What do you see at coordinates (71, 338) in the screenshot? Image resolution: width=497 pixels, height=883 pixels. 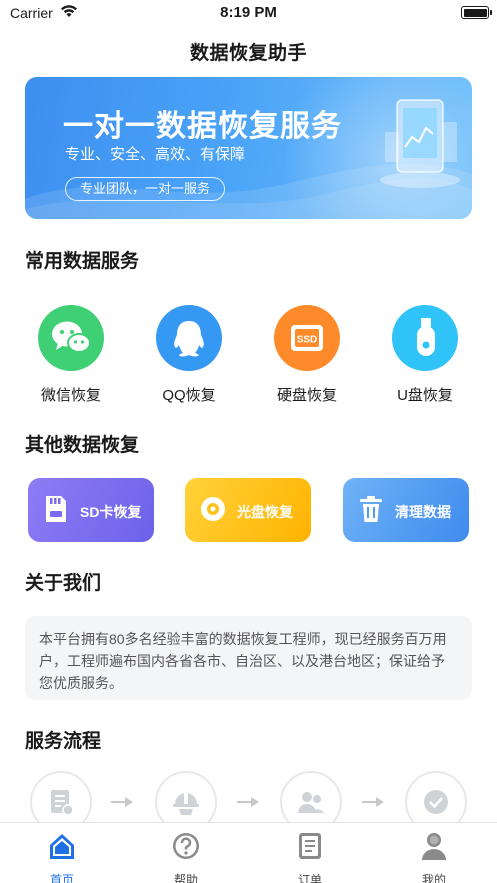 I see `wechat-icon` at bounding box center [71, 338].